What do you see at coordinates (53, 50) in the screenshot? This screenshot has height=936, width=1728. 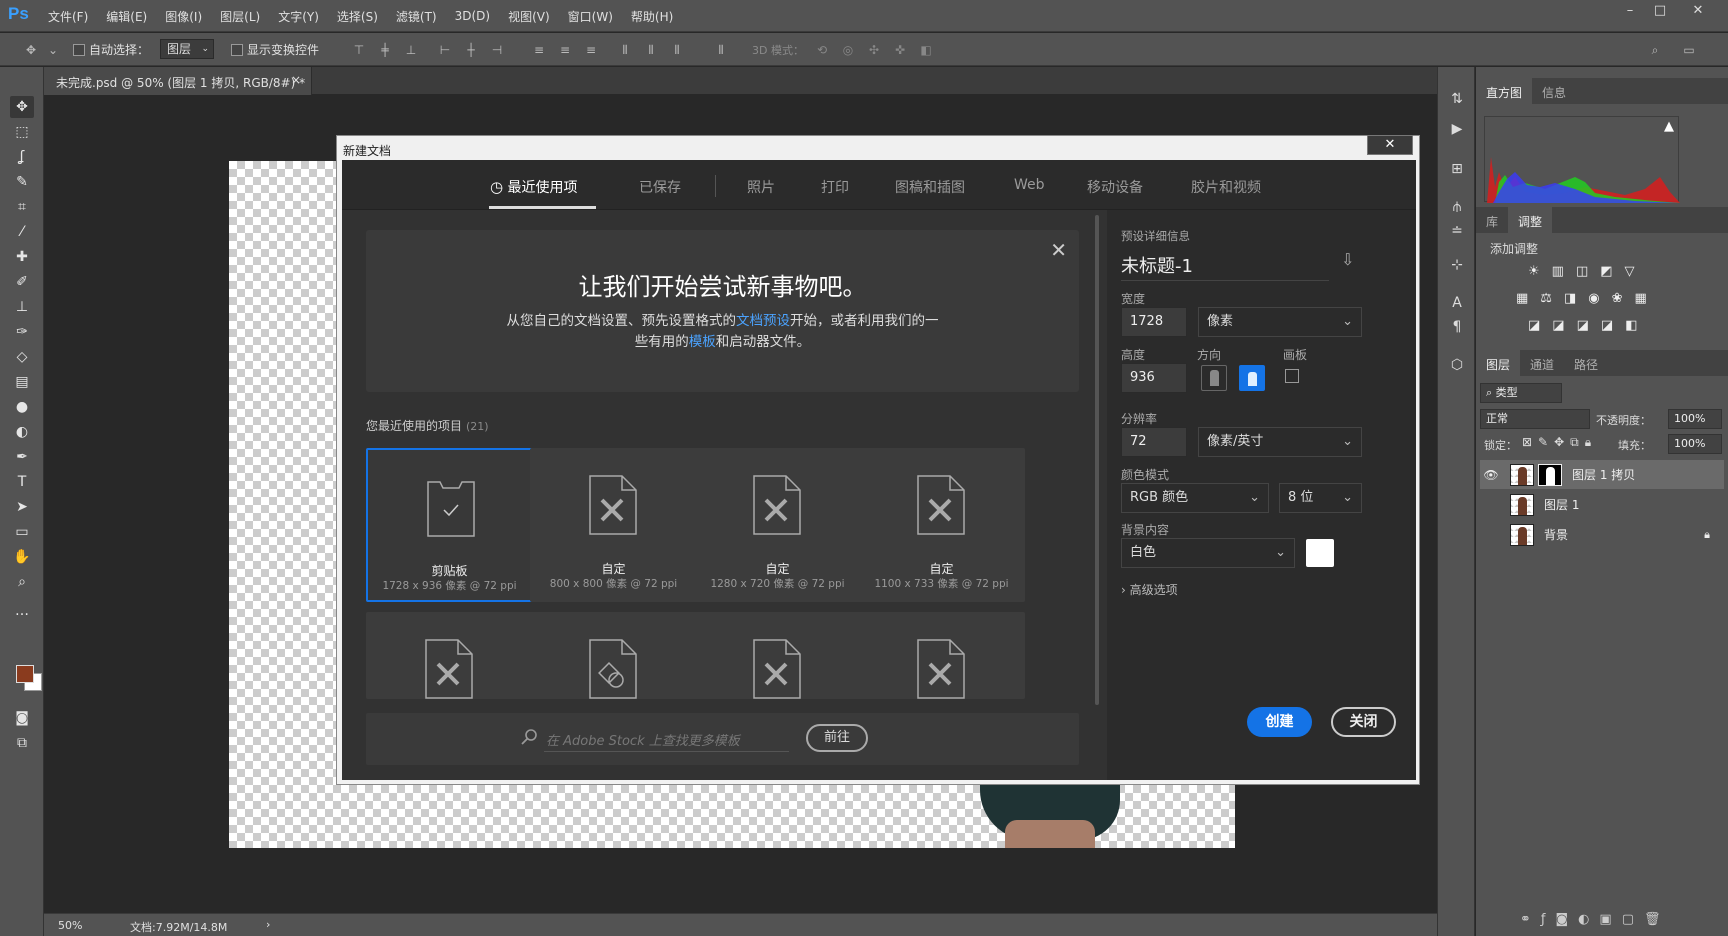 I see `chevron-down-icon: ⌄` at bounding box center [53, 50].